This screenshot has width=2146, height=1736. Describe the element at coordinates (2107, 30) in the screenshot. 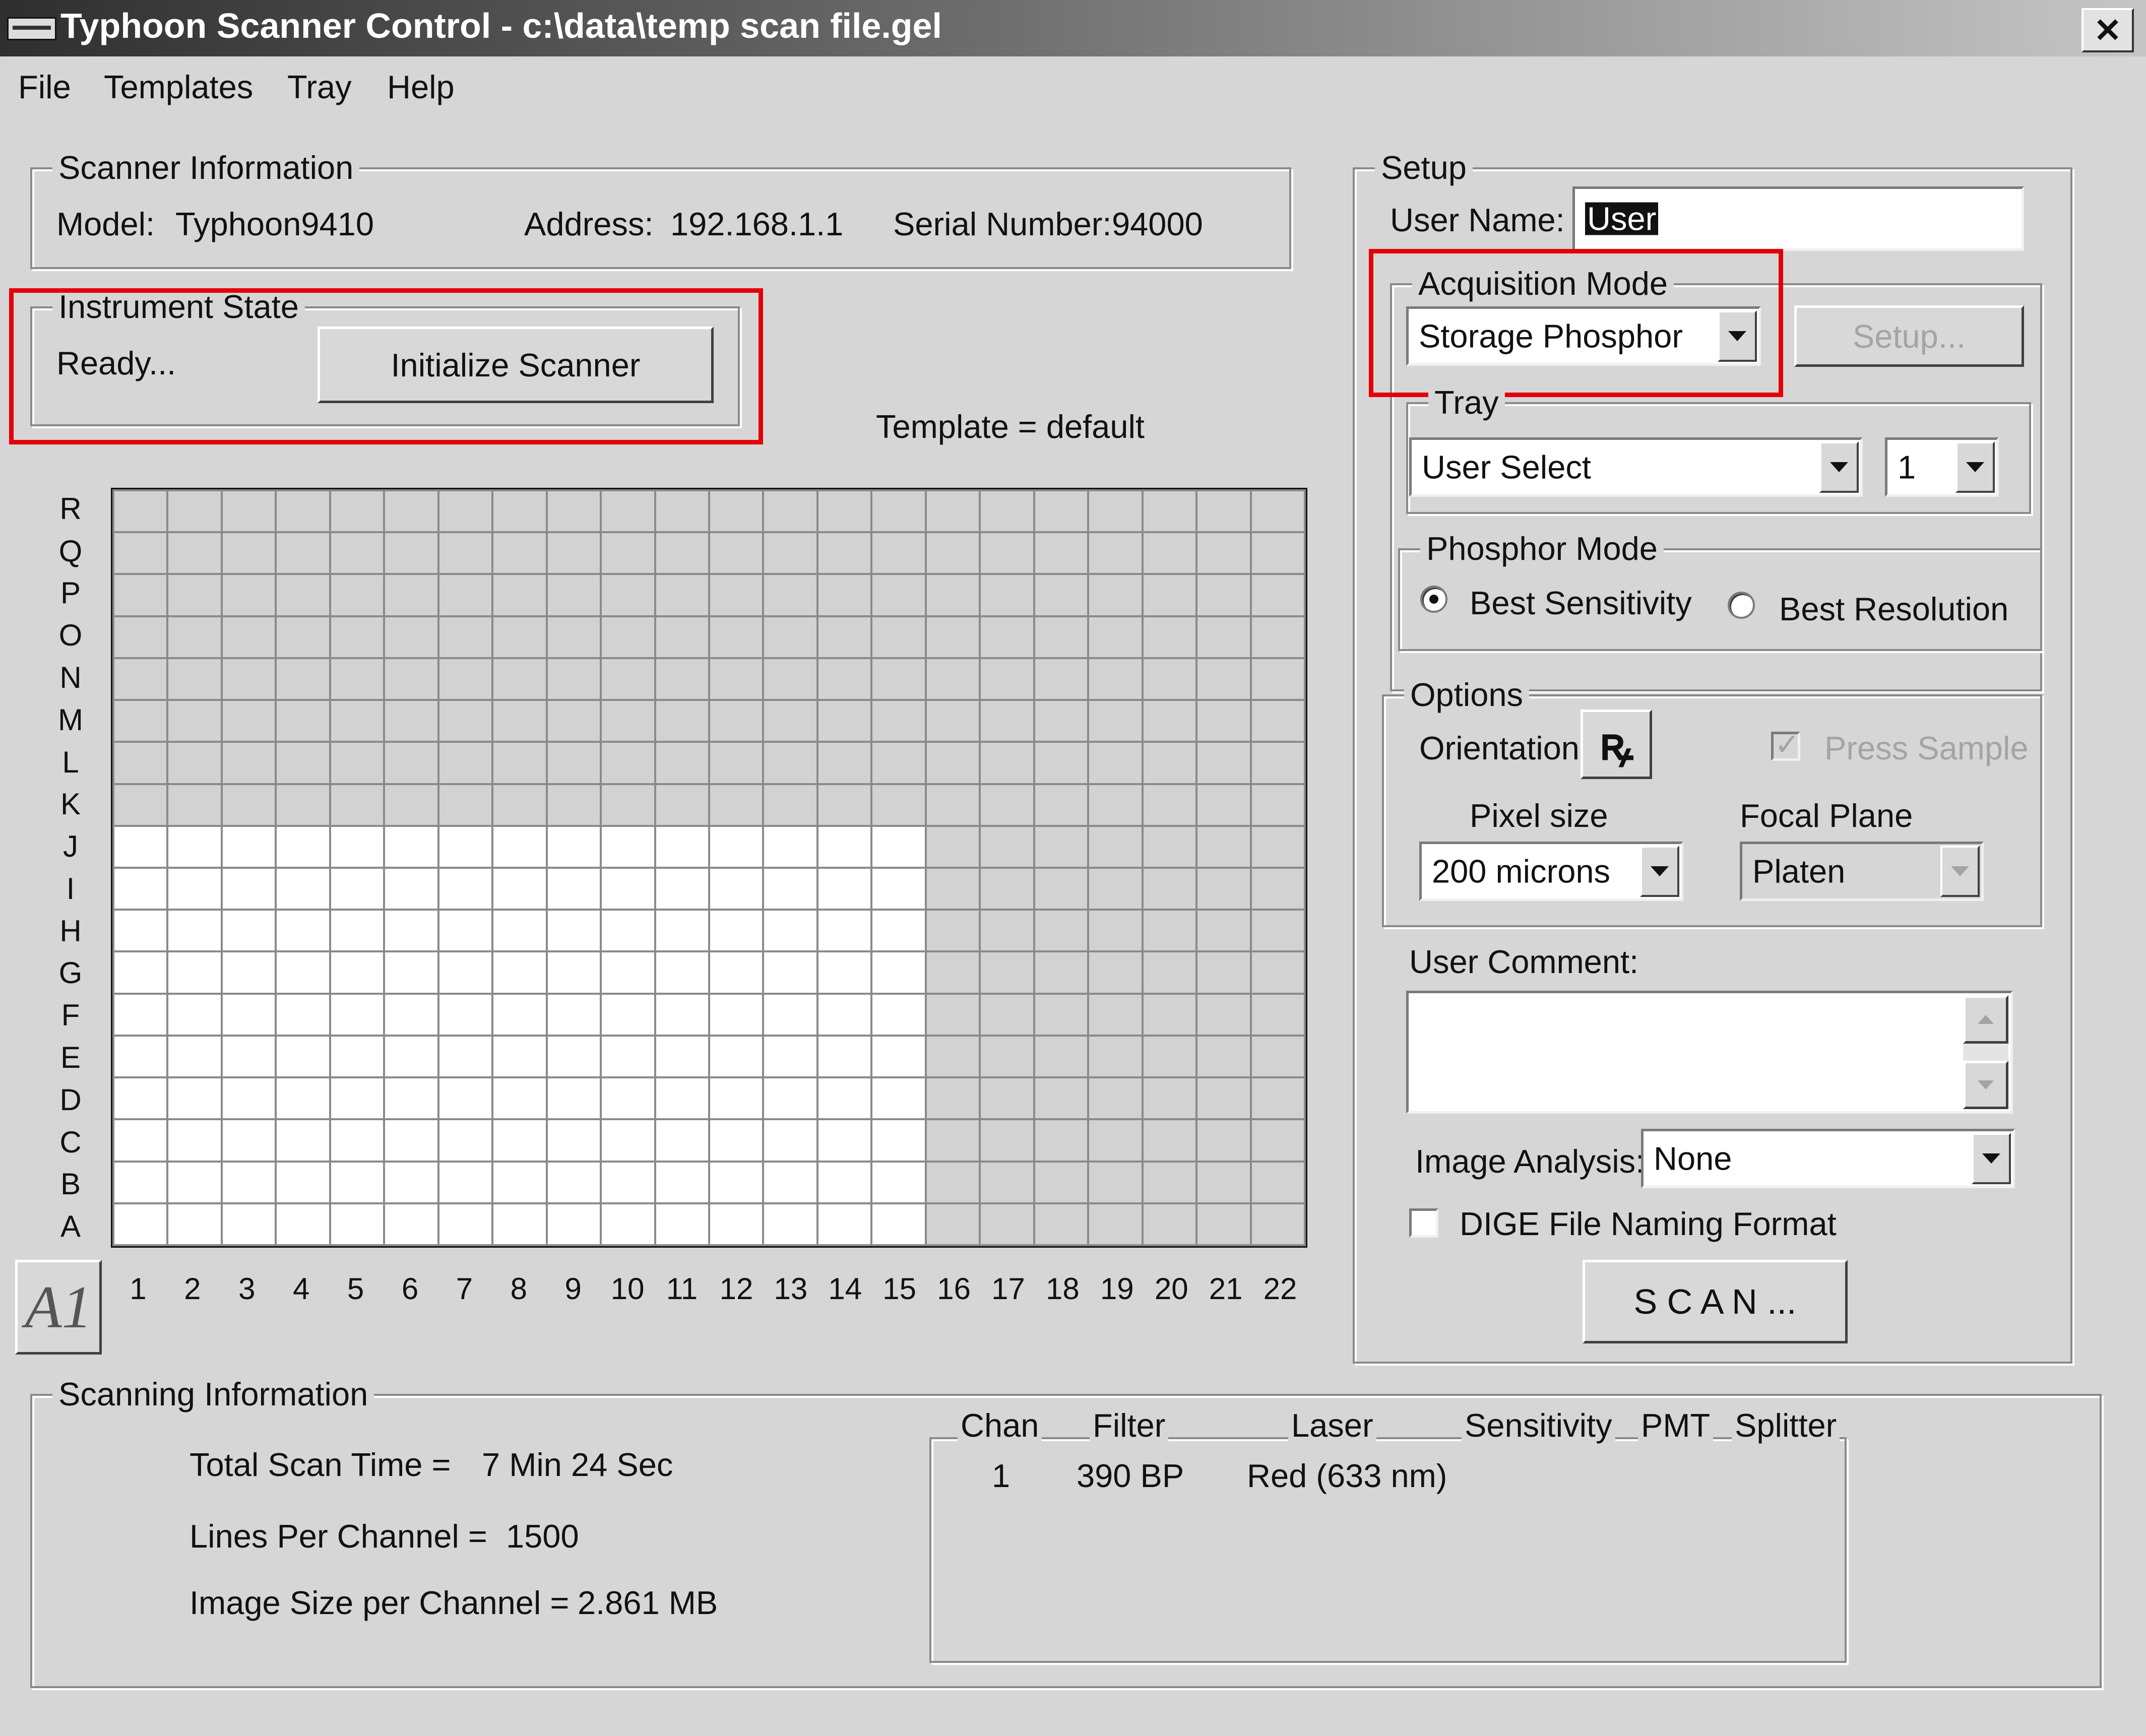

I see `close-button: ✕` at that location.